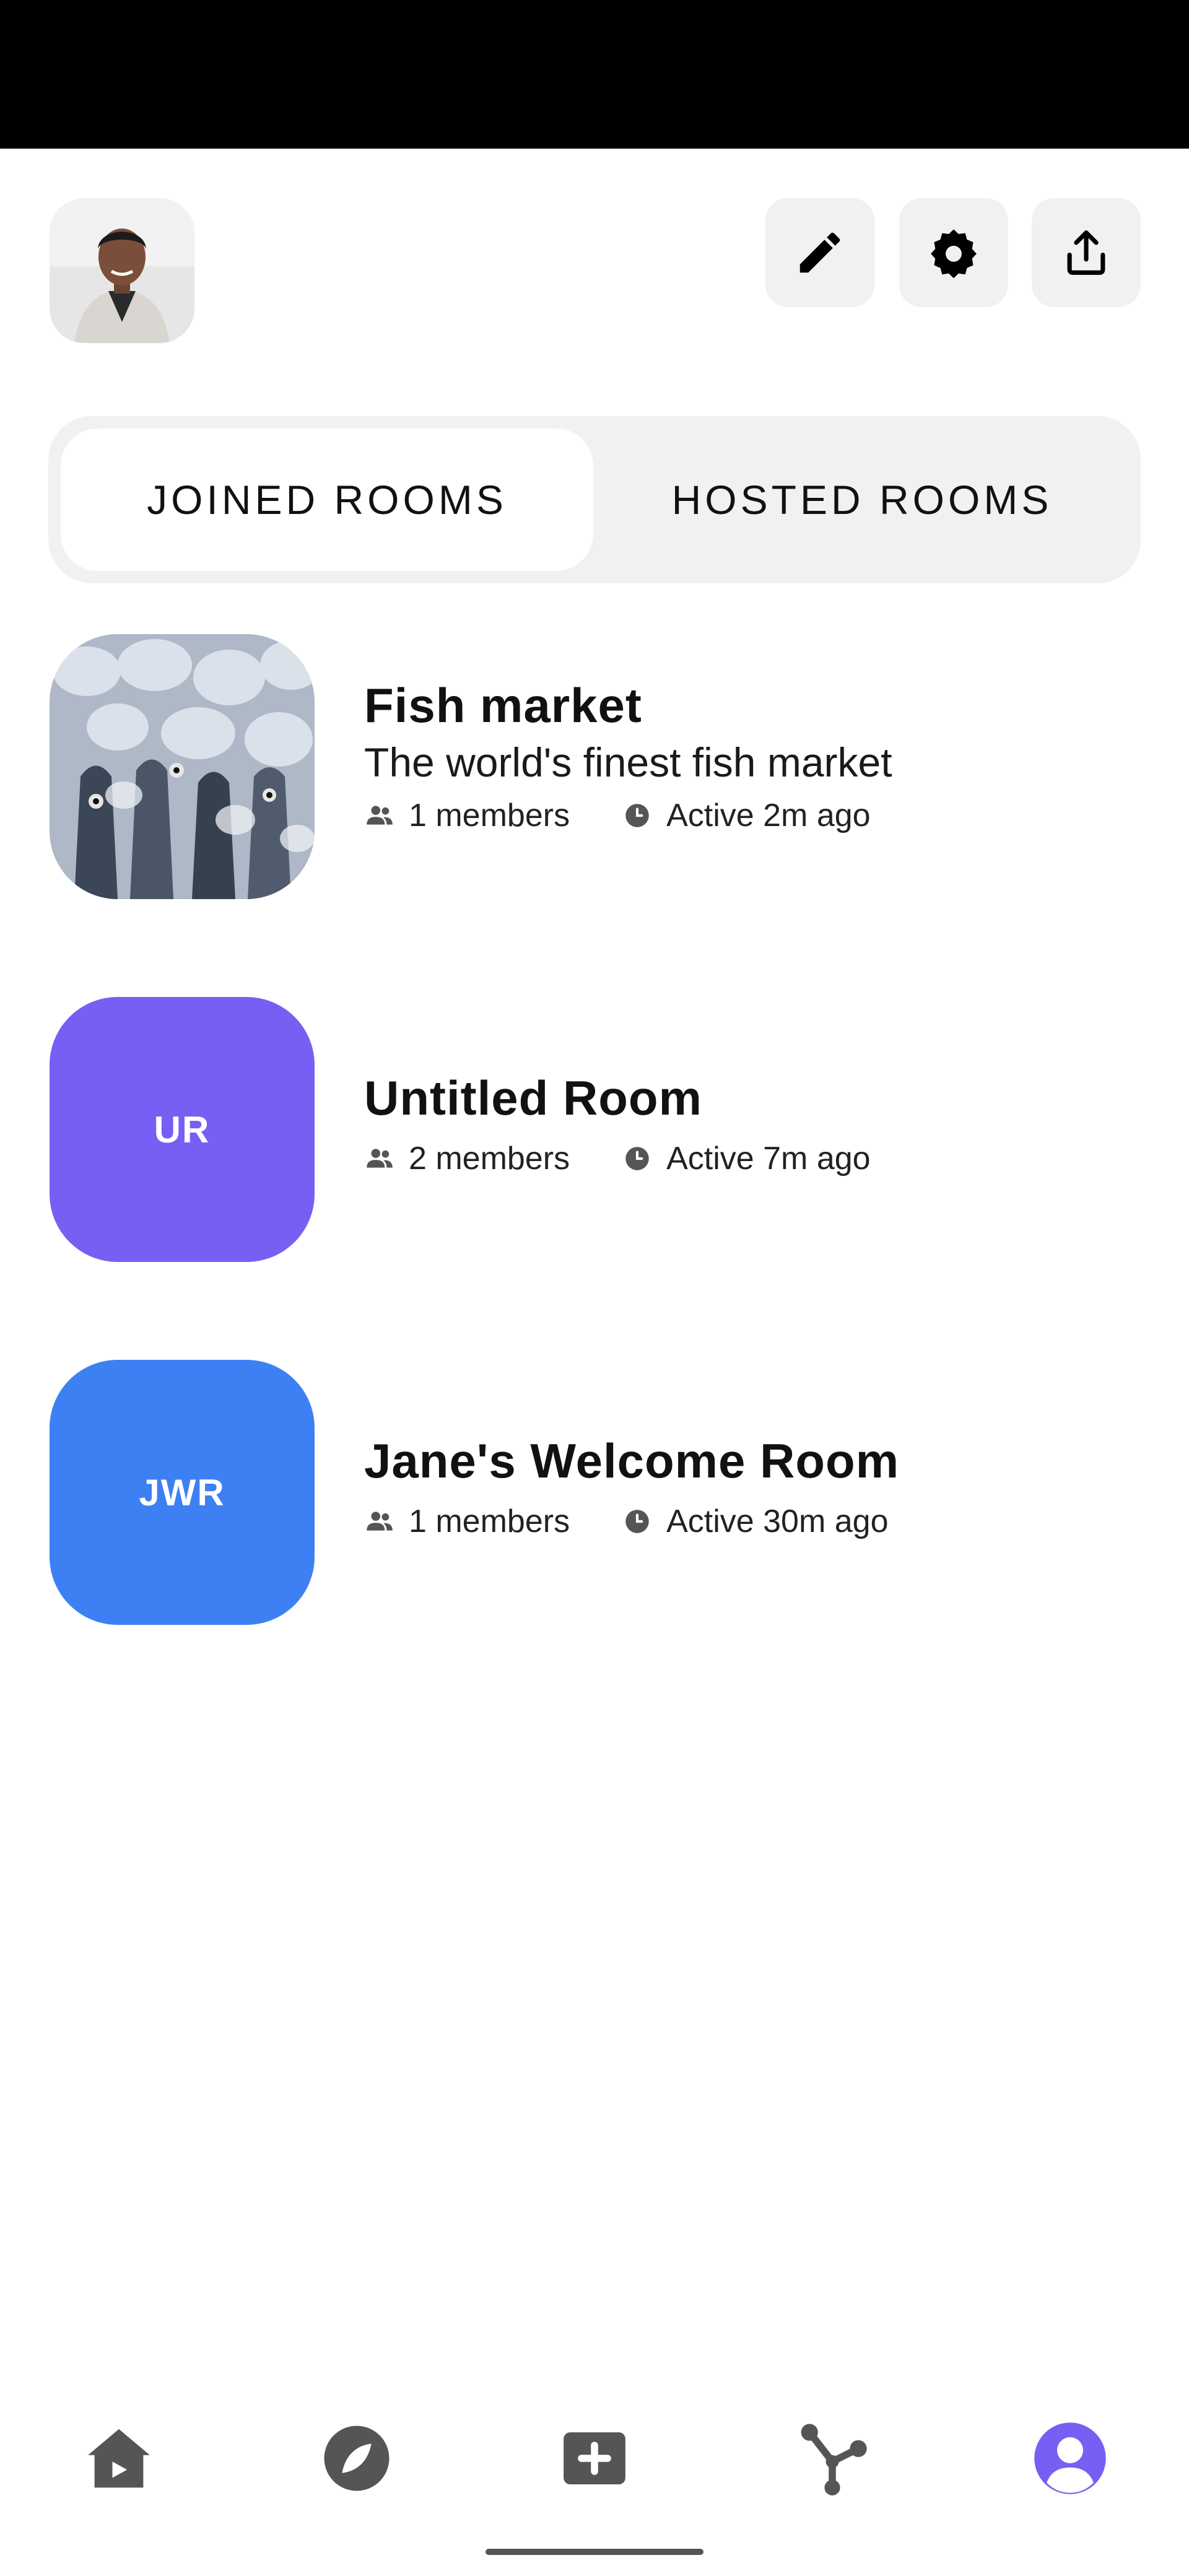 This screenshot has width=1189, height=2576. What do you see at coordinates (632, 1461) in the screenshot?
I see `room-name: Jane's Welcome Room` at bounding box center [632, 1461].